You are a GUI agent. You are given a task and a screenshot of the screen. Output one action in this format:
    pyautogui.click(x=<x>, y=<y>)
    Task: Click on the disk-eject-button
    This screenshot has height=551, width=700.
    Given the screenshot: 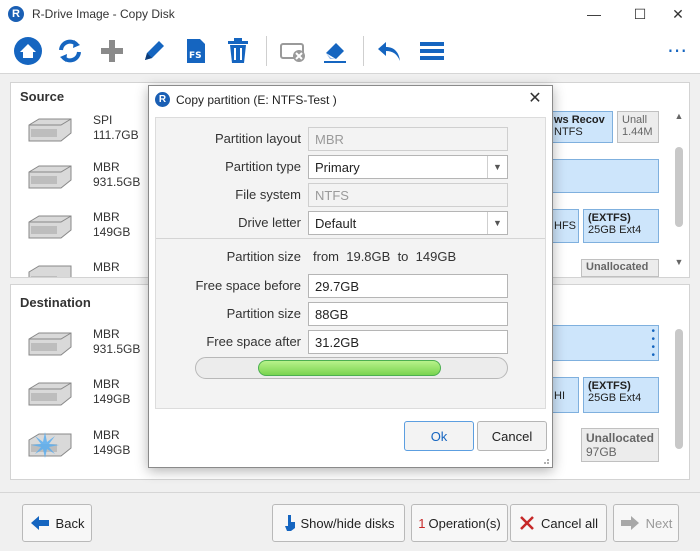 What is the action you would take?
    pyautogui.click(x=293, y=51)
    